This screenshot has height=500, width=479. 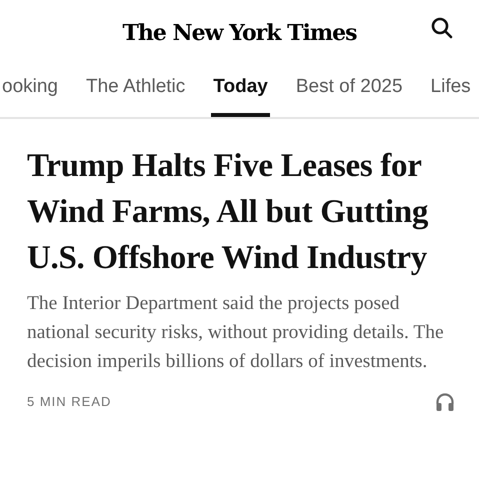 I want to click on headphones-icon, so click(x=445, y=402).